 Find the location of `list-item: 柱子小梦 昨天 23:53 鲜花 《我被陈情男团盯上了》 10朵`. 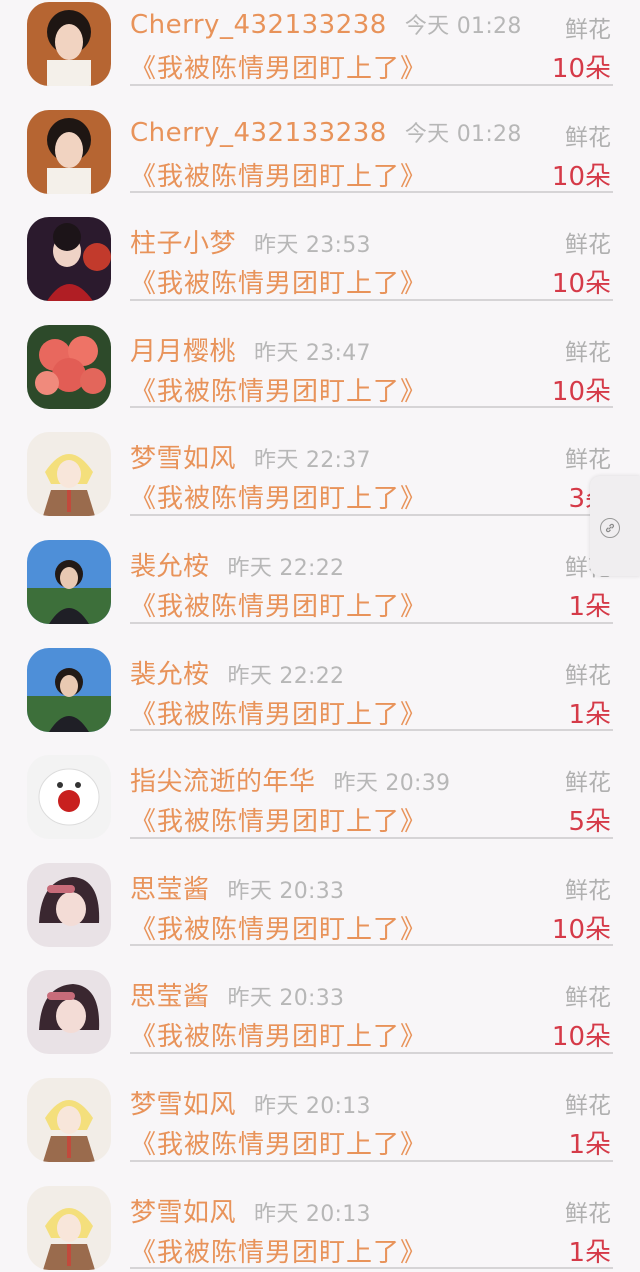

list-item: 柱子小梦 昨天 23:53 鲜花 《我被陈情男团盯上了》 10朵 is located at coordinates (320, 247).